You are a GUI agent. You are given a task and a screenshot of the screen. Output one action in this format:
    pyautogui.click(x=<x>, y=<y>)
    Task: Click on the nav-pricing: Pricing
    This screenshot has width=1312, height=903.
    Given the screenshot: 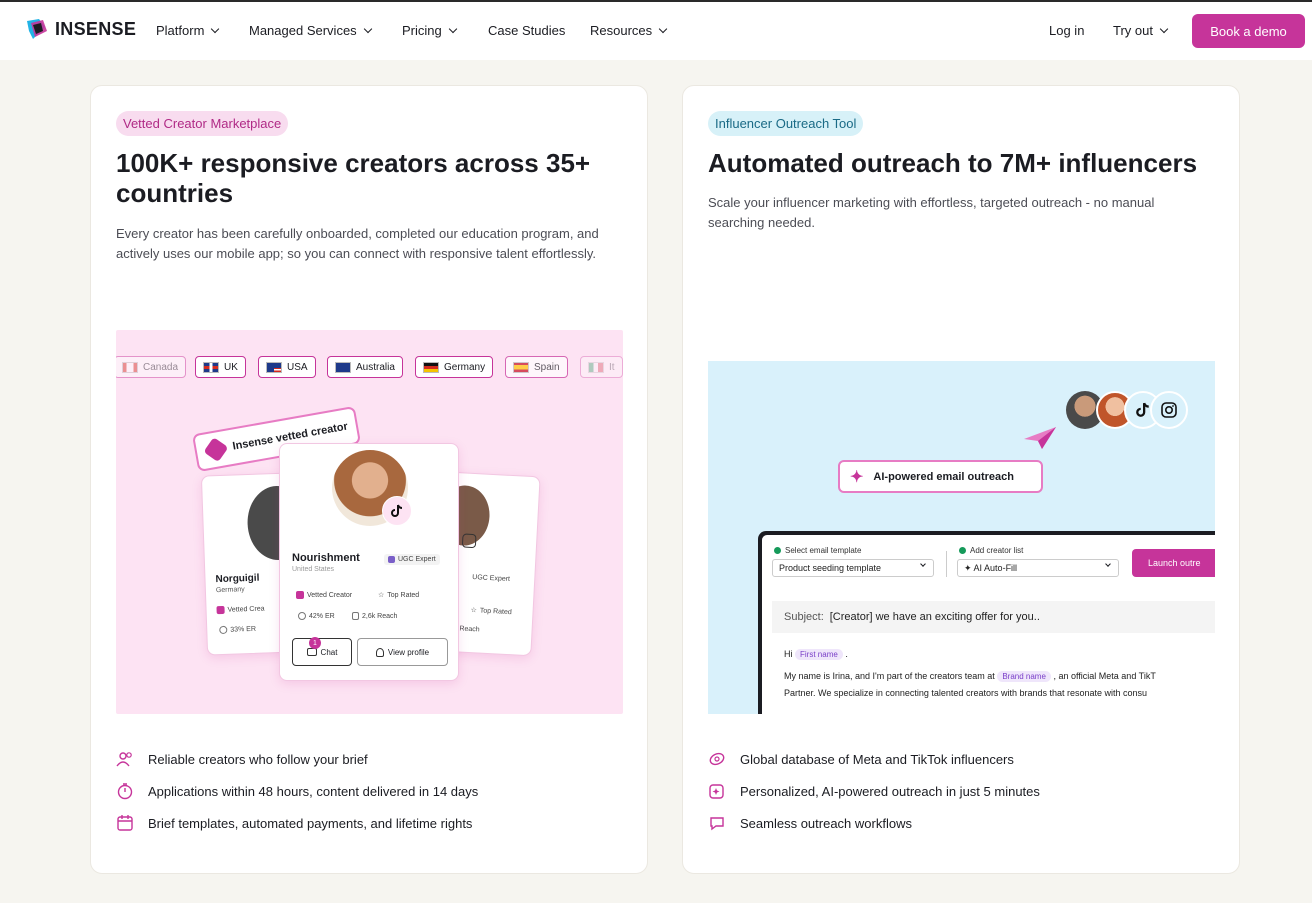 What is the action you would take?
    pyautogui.click(x=429, y=30)
    